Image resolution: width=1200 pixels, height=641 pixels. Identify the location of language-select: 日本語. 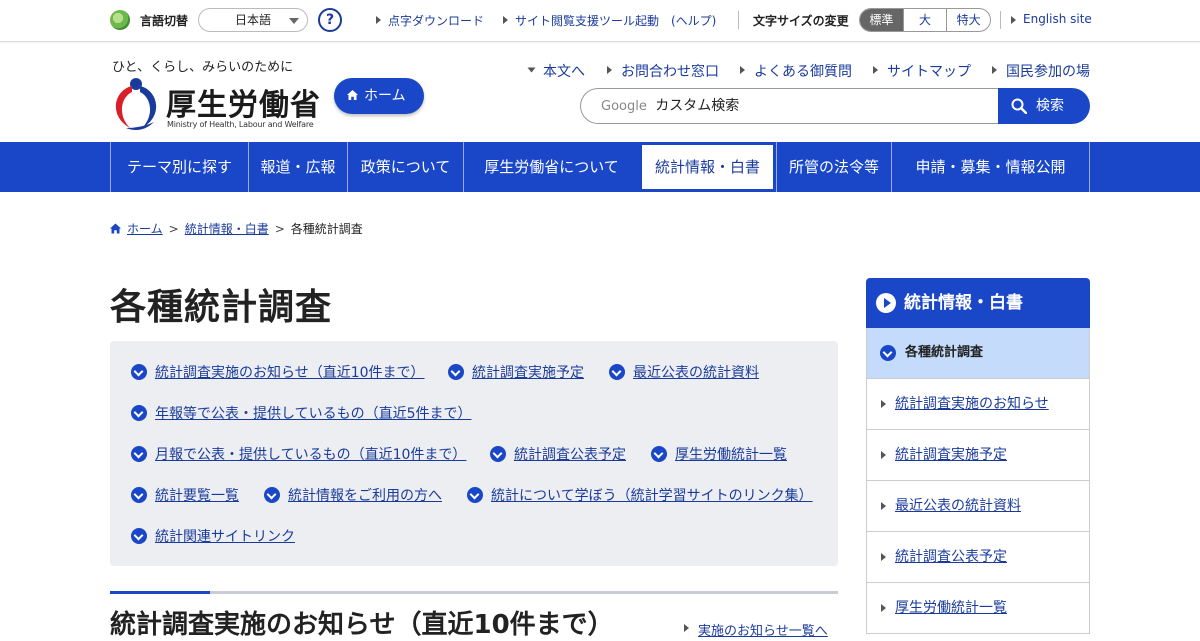
(253, 20).